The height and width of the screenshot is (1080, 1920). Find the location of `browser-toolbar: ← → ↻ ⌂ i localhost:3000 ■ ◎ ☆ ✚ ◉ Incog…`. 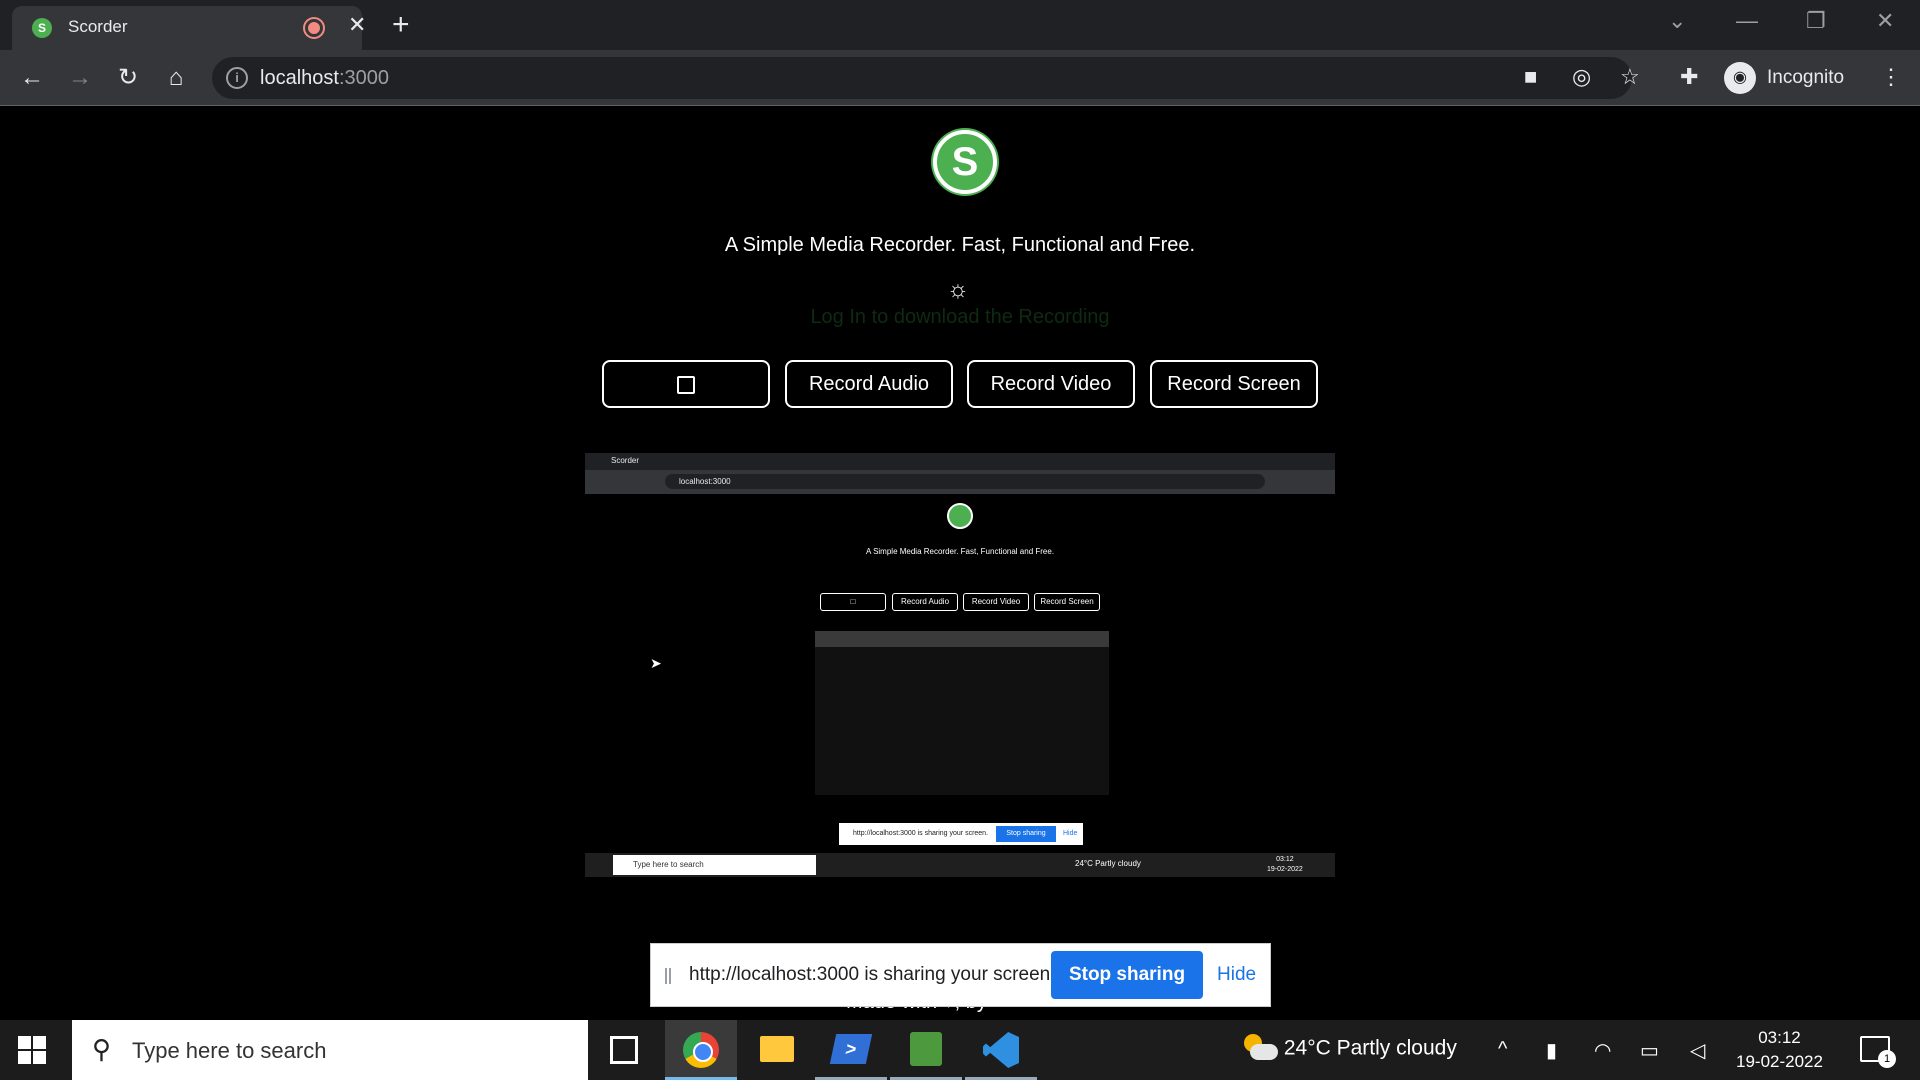

browser-toolbar: ← → ↻ ⌂ i localhost:3000 ■ ◎ ☆ ✚ ◉ Incog… is located at coordinates (960, 78).